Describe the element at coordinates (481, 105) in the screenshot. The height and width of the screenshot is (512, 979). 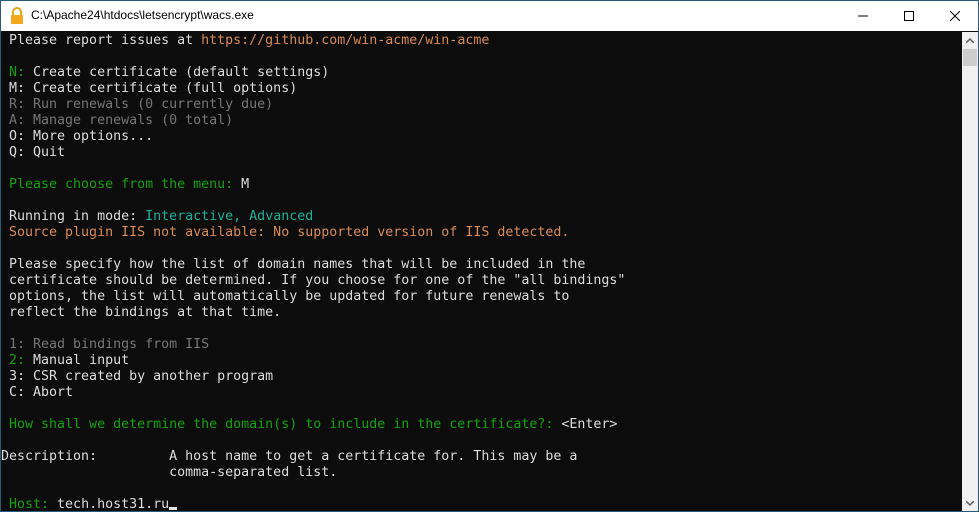
I see `console-line: R: Run renewals (0 currently due)` at that location.